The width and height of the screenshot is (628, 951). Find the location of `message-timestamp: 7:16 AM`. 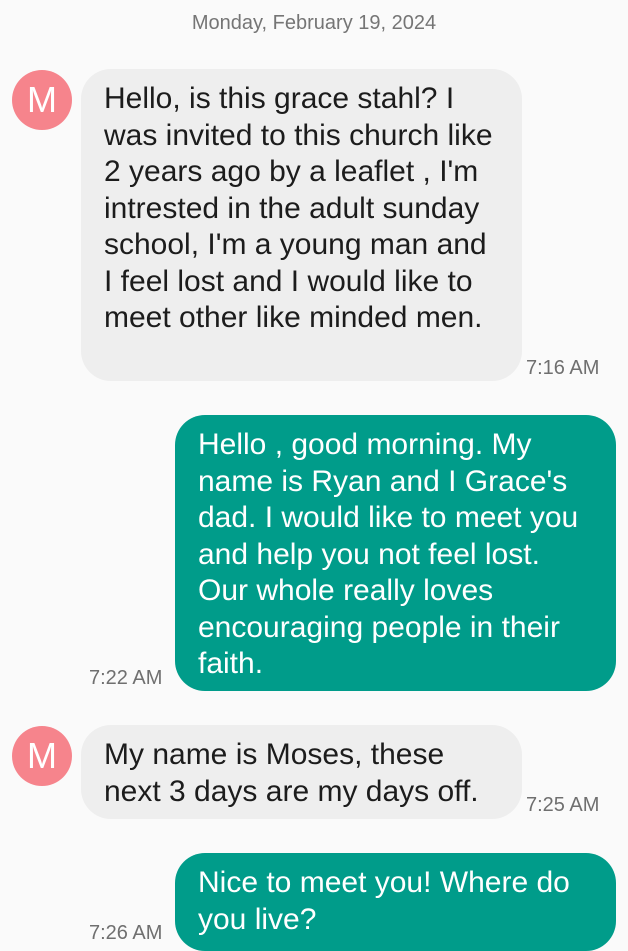

message-timestamp: 7:16 AM is located at coordinates (563, 368).